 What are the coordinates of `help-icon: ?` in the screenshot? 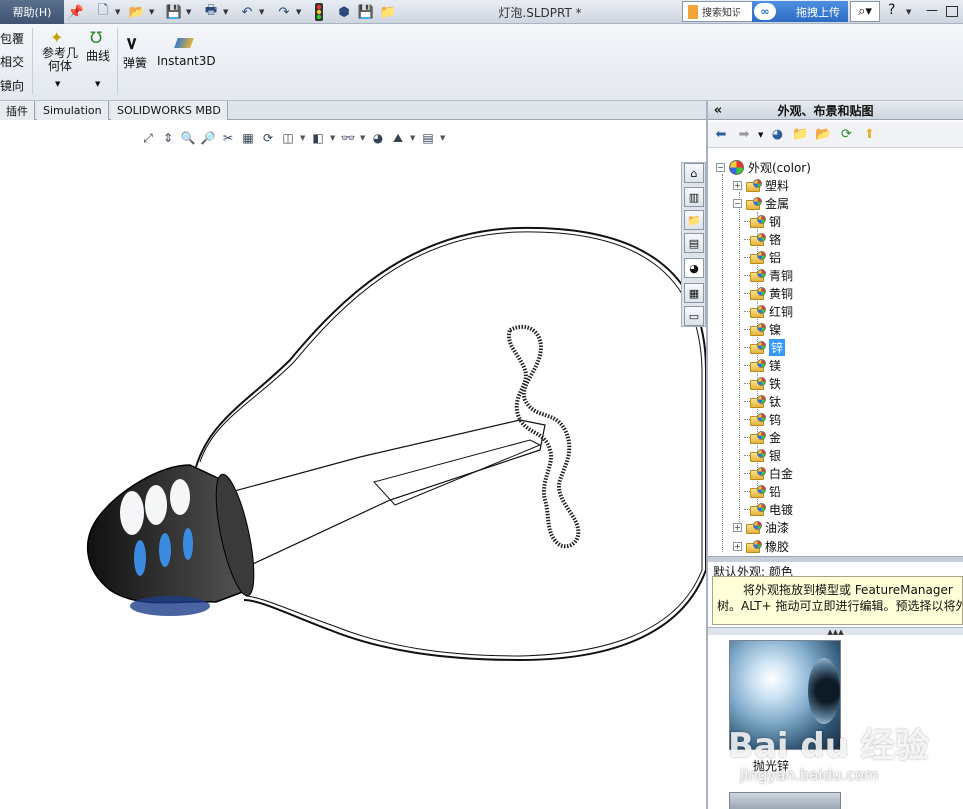 It's located at (891, 10).